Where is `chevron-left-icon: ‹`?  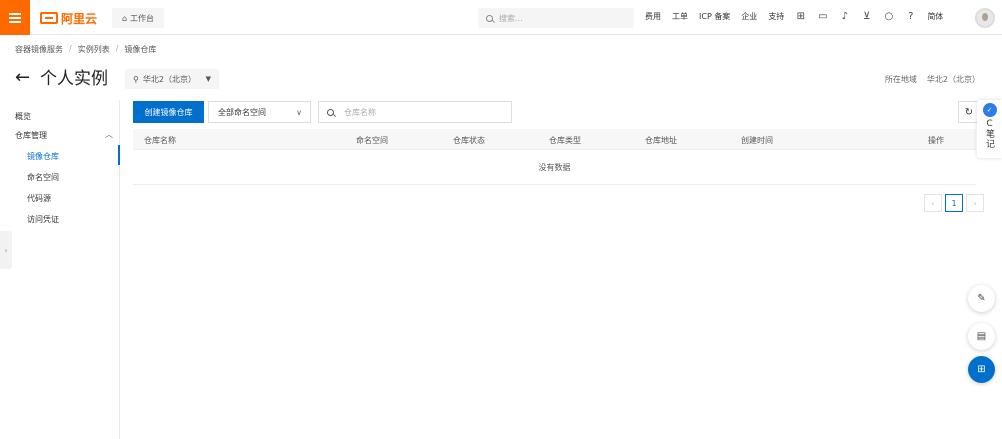
chevron-left-icon: ‹ is located at coordinates (933, 203).